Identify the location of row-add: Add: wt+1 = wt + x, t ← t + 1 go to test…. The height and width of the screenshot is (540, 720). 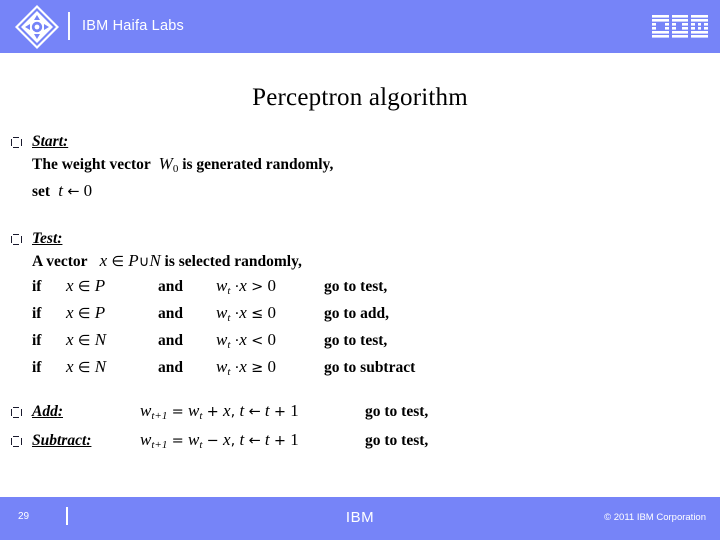
(360, 413).